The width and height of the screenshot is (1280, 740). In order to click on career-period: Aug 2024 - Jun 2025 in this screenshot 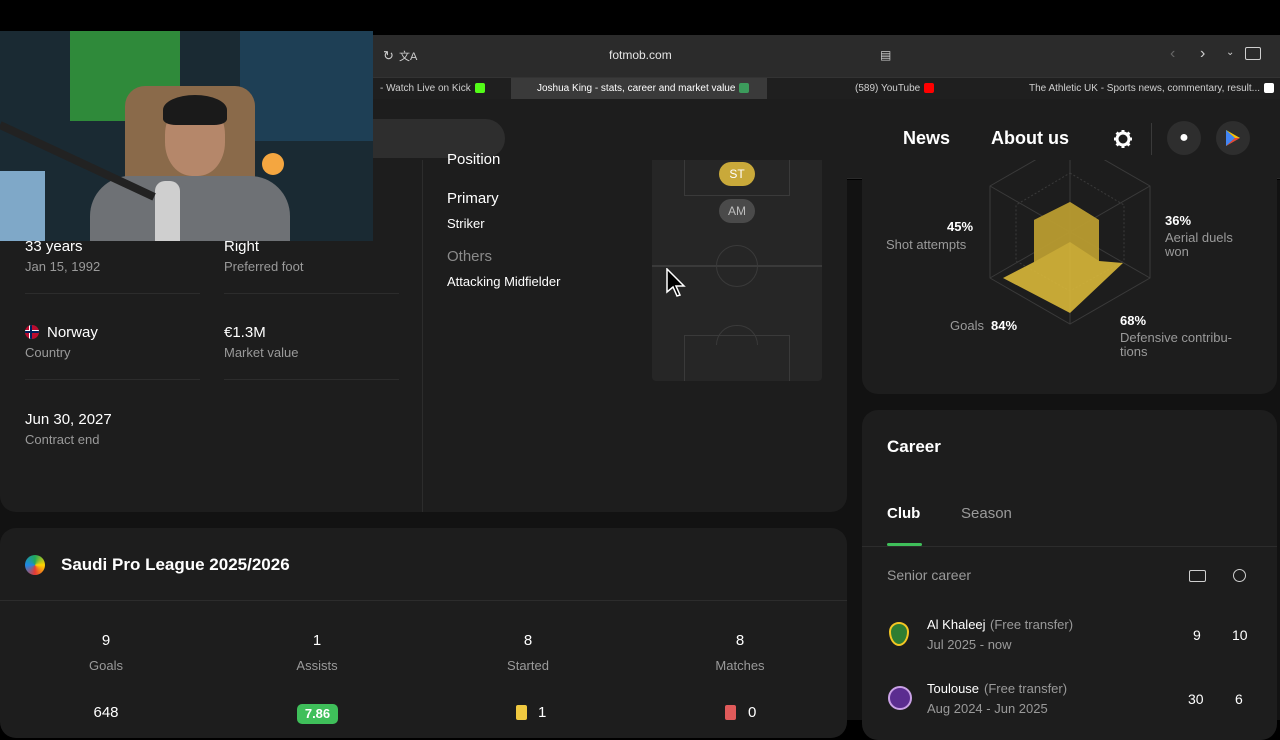, I will do `click(987, 708)`.